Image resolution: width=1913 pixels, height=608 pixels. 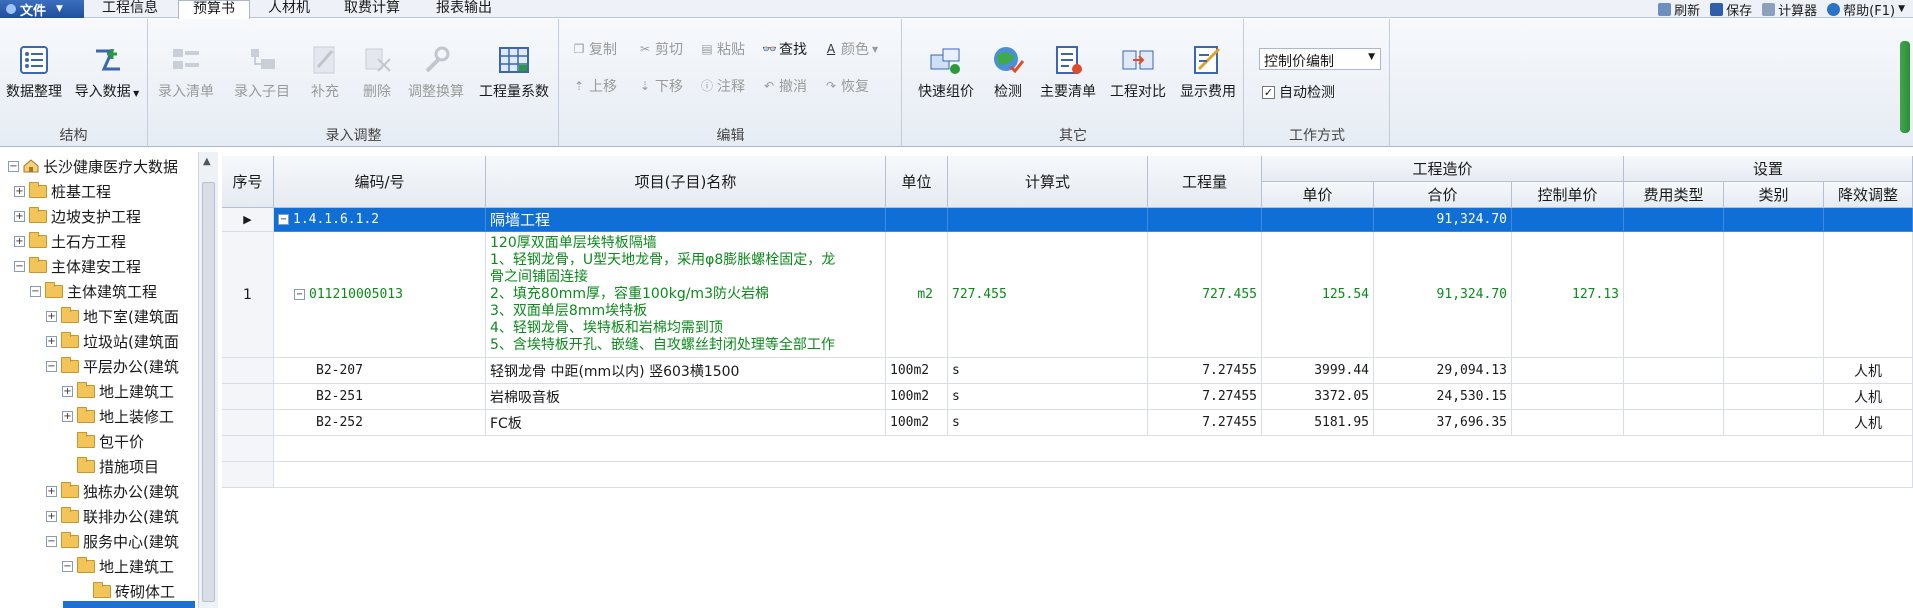 I want to click on unit-cell, so click(x=917, y=220).